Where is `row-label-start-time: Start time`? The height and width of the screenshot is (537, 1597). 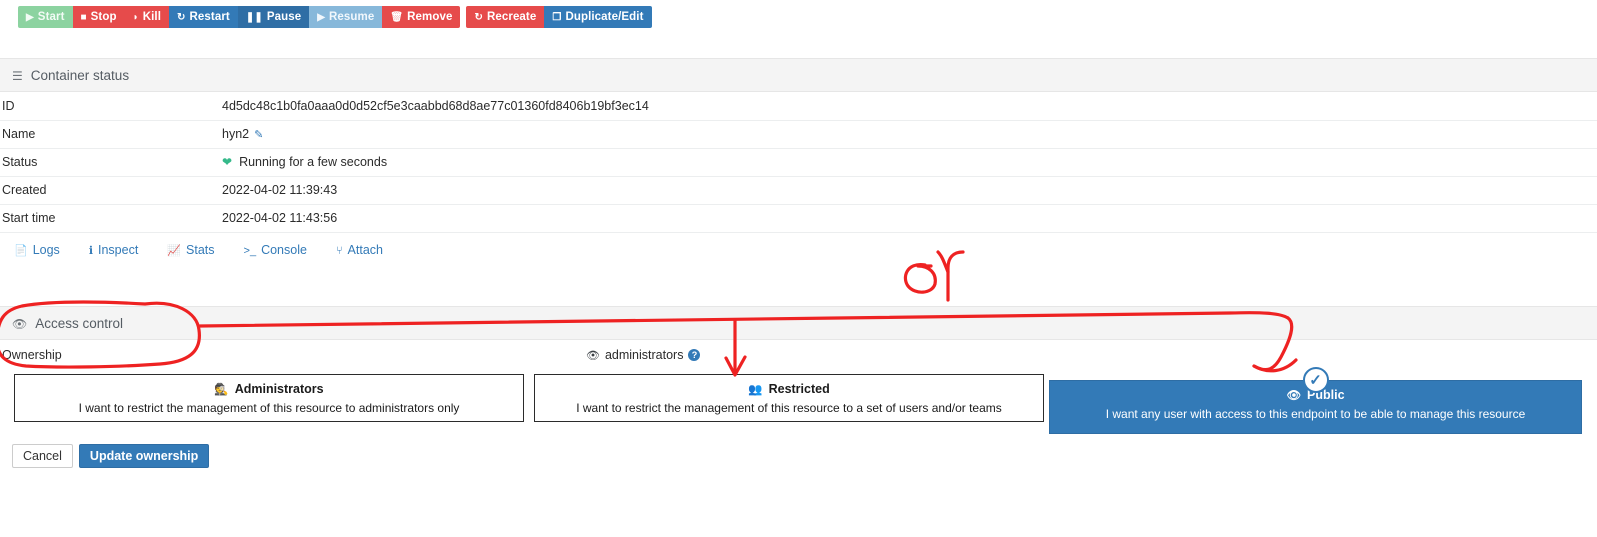
row-label-start-time: Start time is located at coordinates (111, 218).